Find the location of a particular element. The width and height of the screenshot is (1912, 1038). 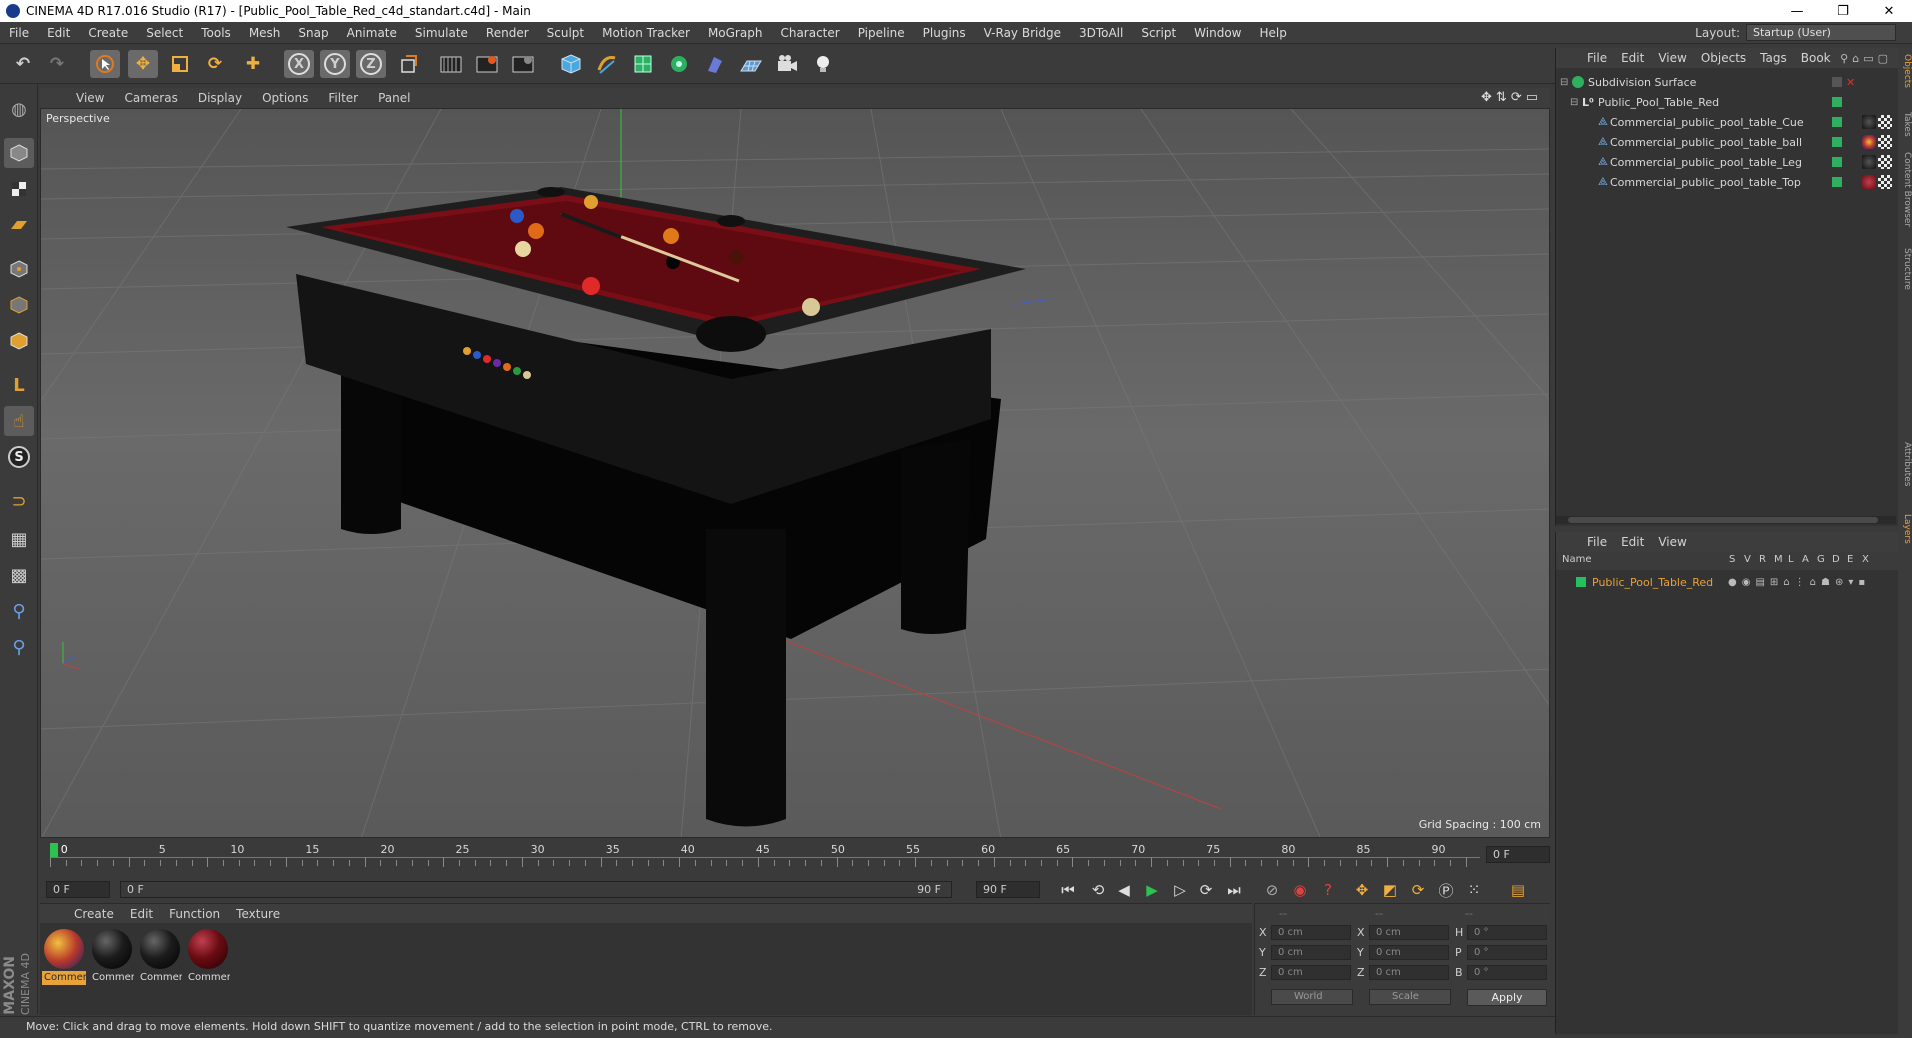

workplane-icon is located at coordinates (19, 225).